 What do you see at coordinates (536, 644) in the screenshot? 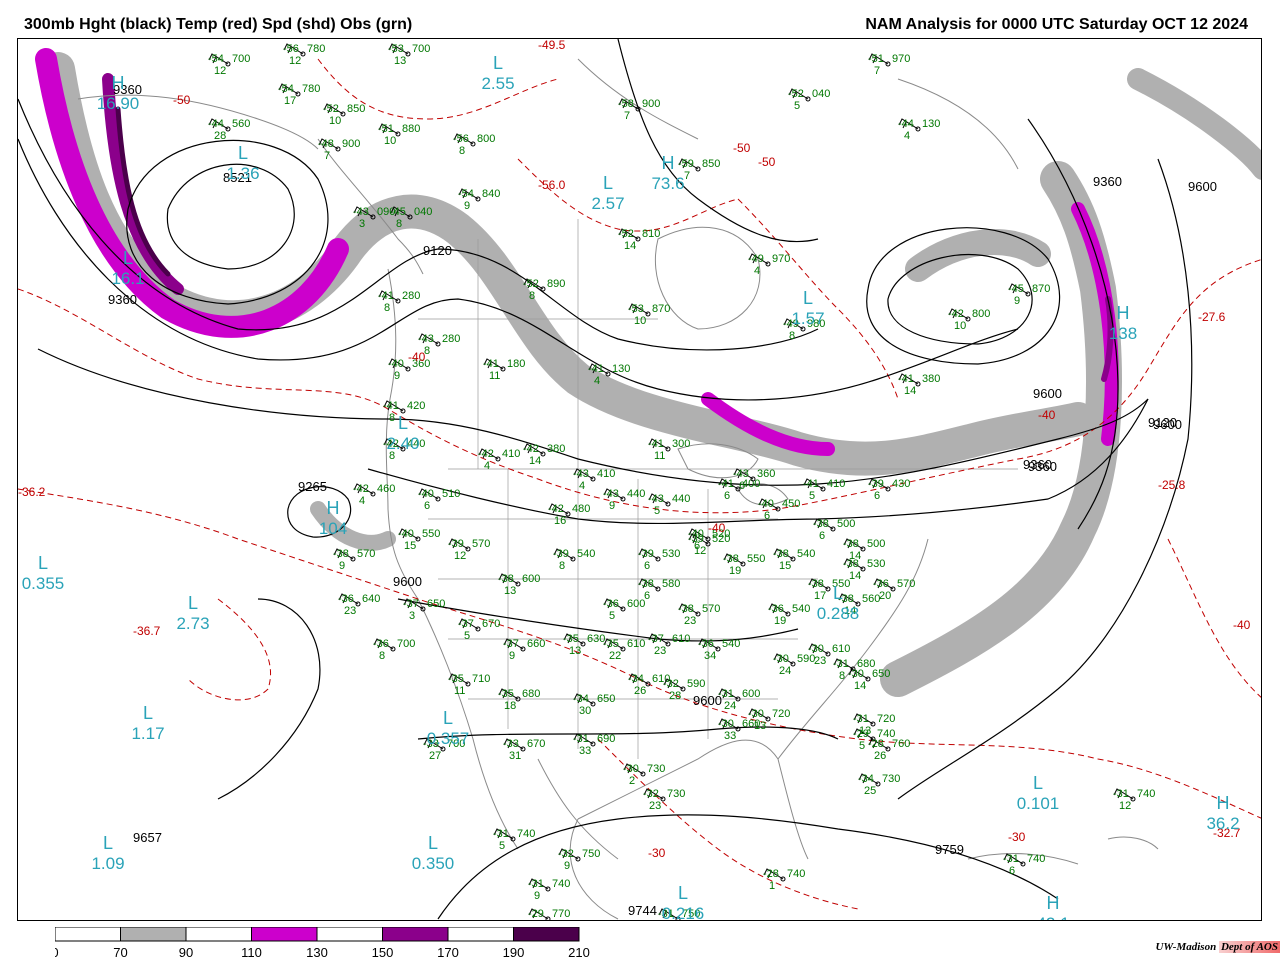
I see `obs-height: 660` at bounding box center [536, 644].